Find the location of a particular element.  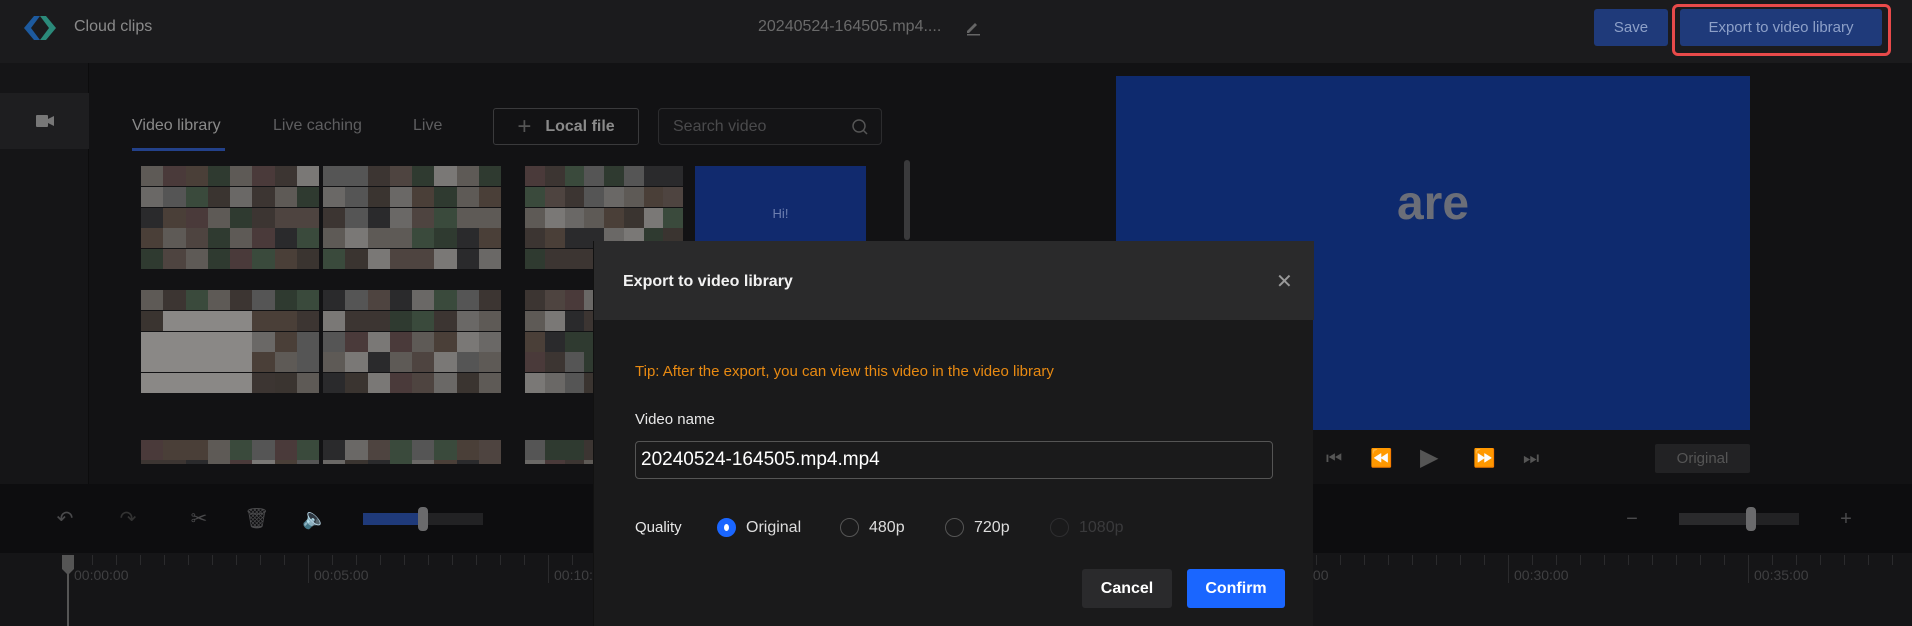

video-name-input is located at coordinates (954, 460).